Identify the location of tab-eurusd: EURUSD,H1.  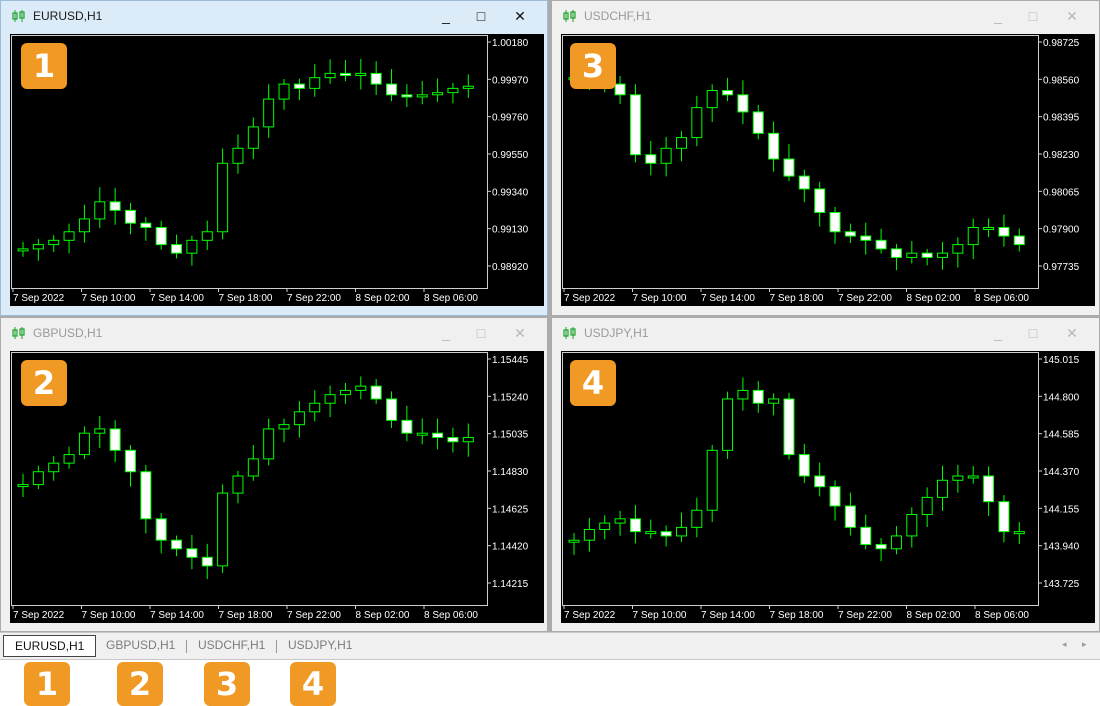
(50, 646).